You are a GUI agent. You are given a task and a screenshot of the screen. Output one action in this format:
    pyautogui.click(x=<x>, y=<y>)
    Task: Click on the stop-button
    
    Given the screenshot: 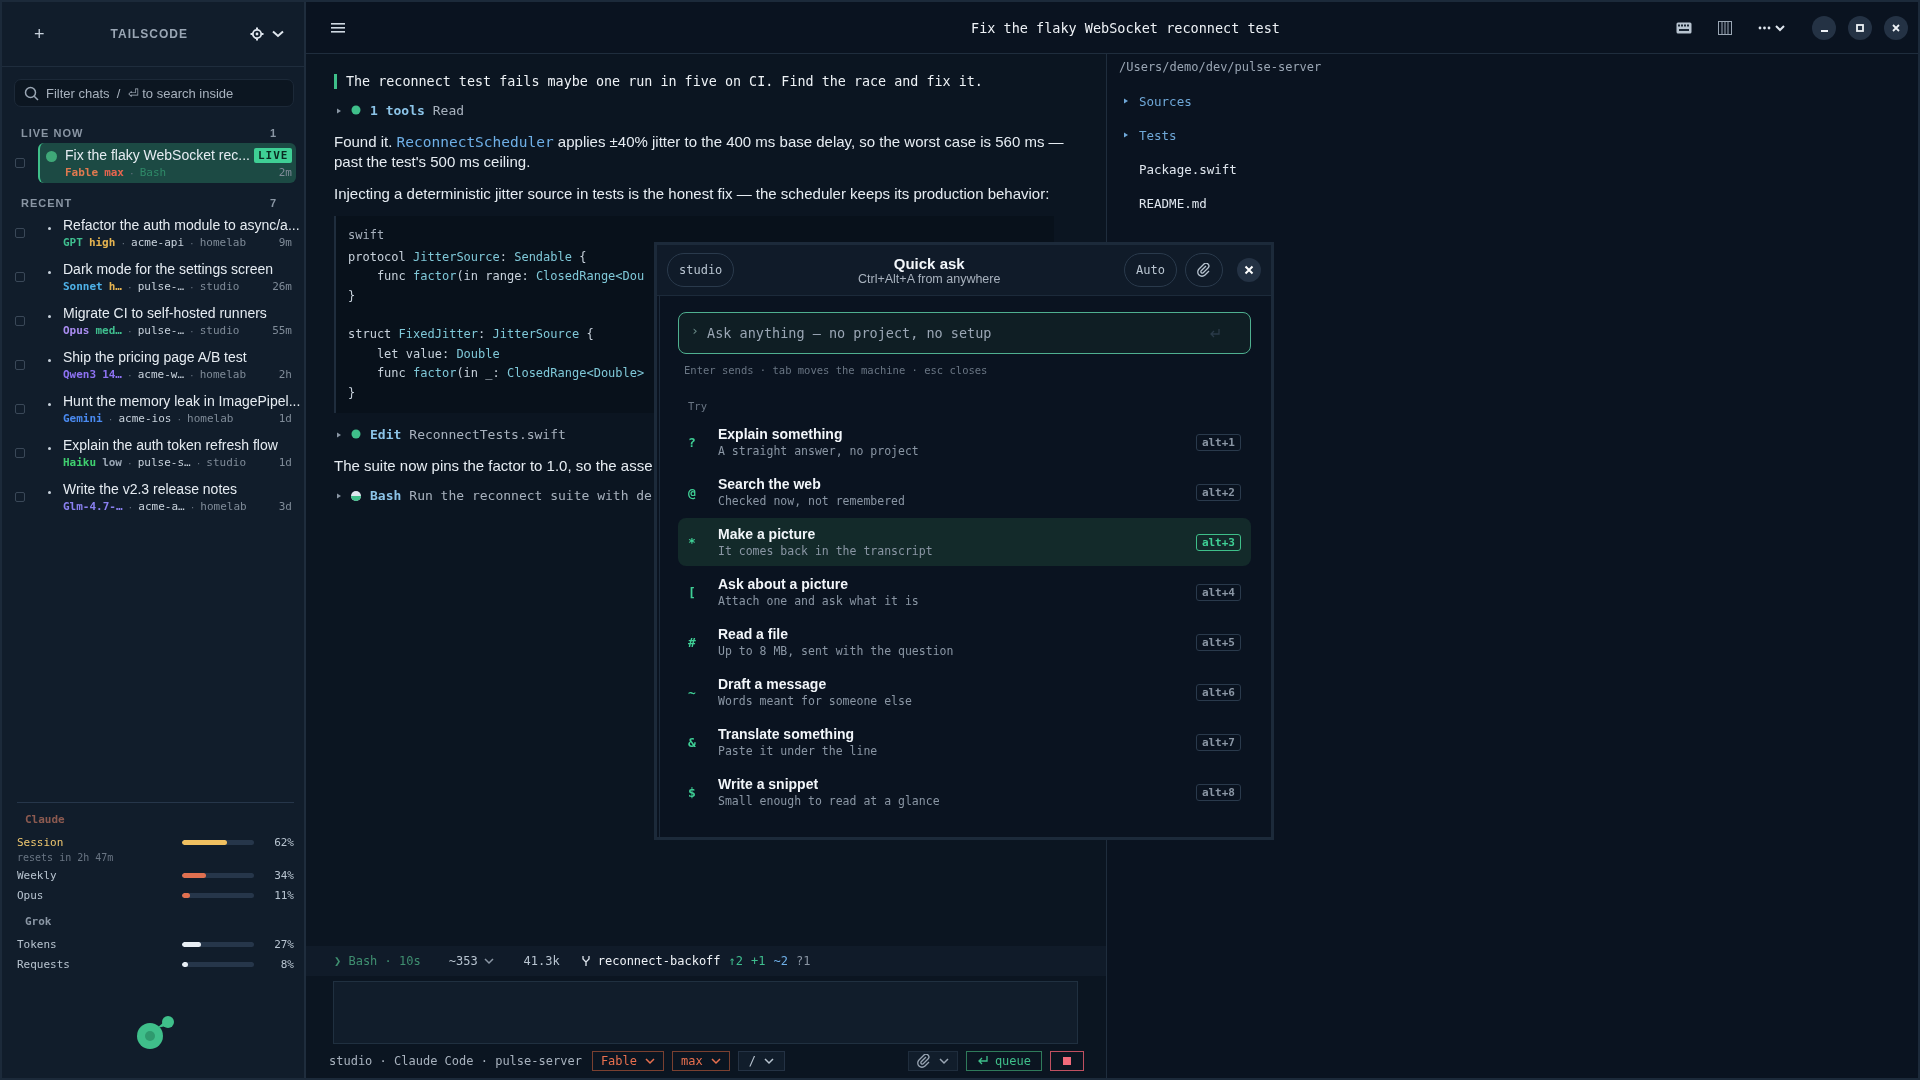 What is the action you would take?
    pyautogui.click(x=1067, y=1061)
    